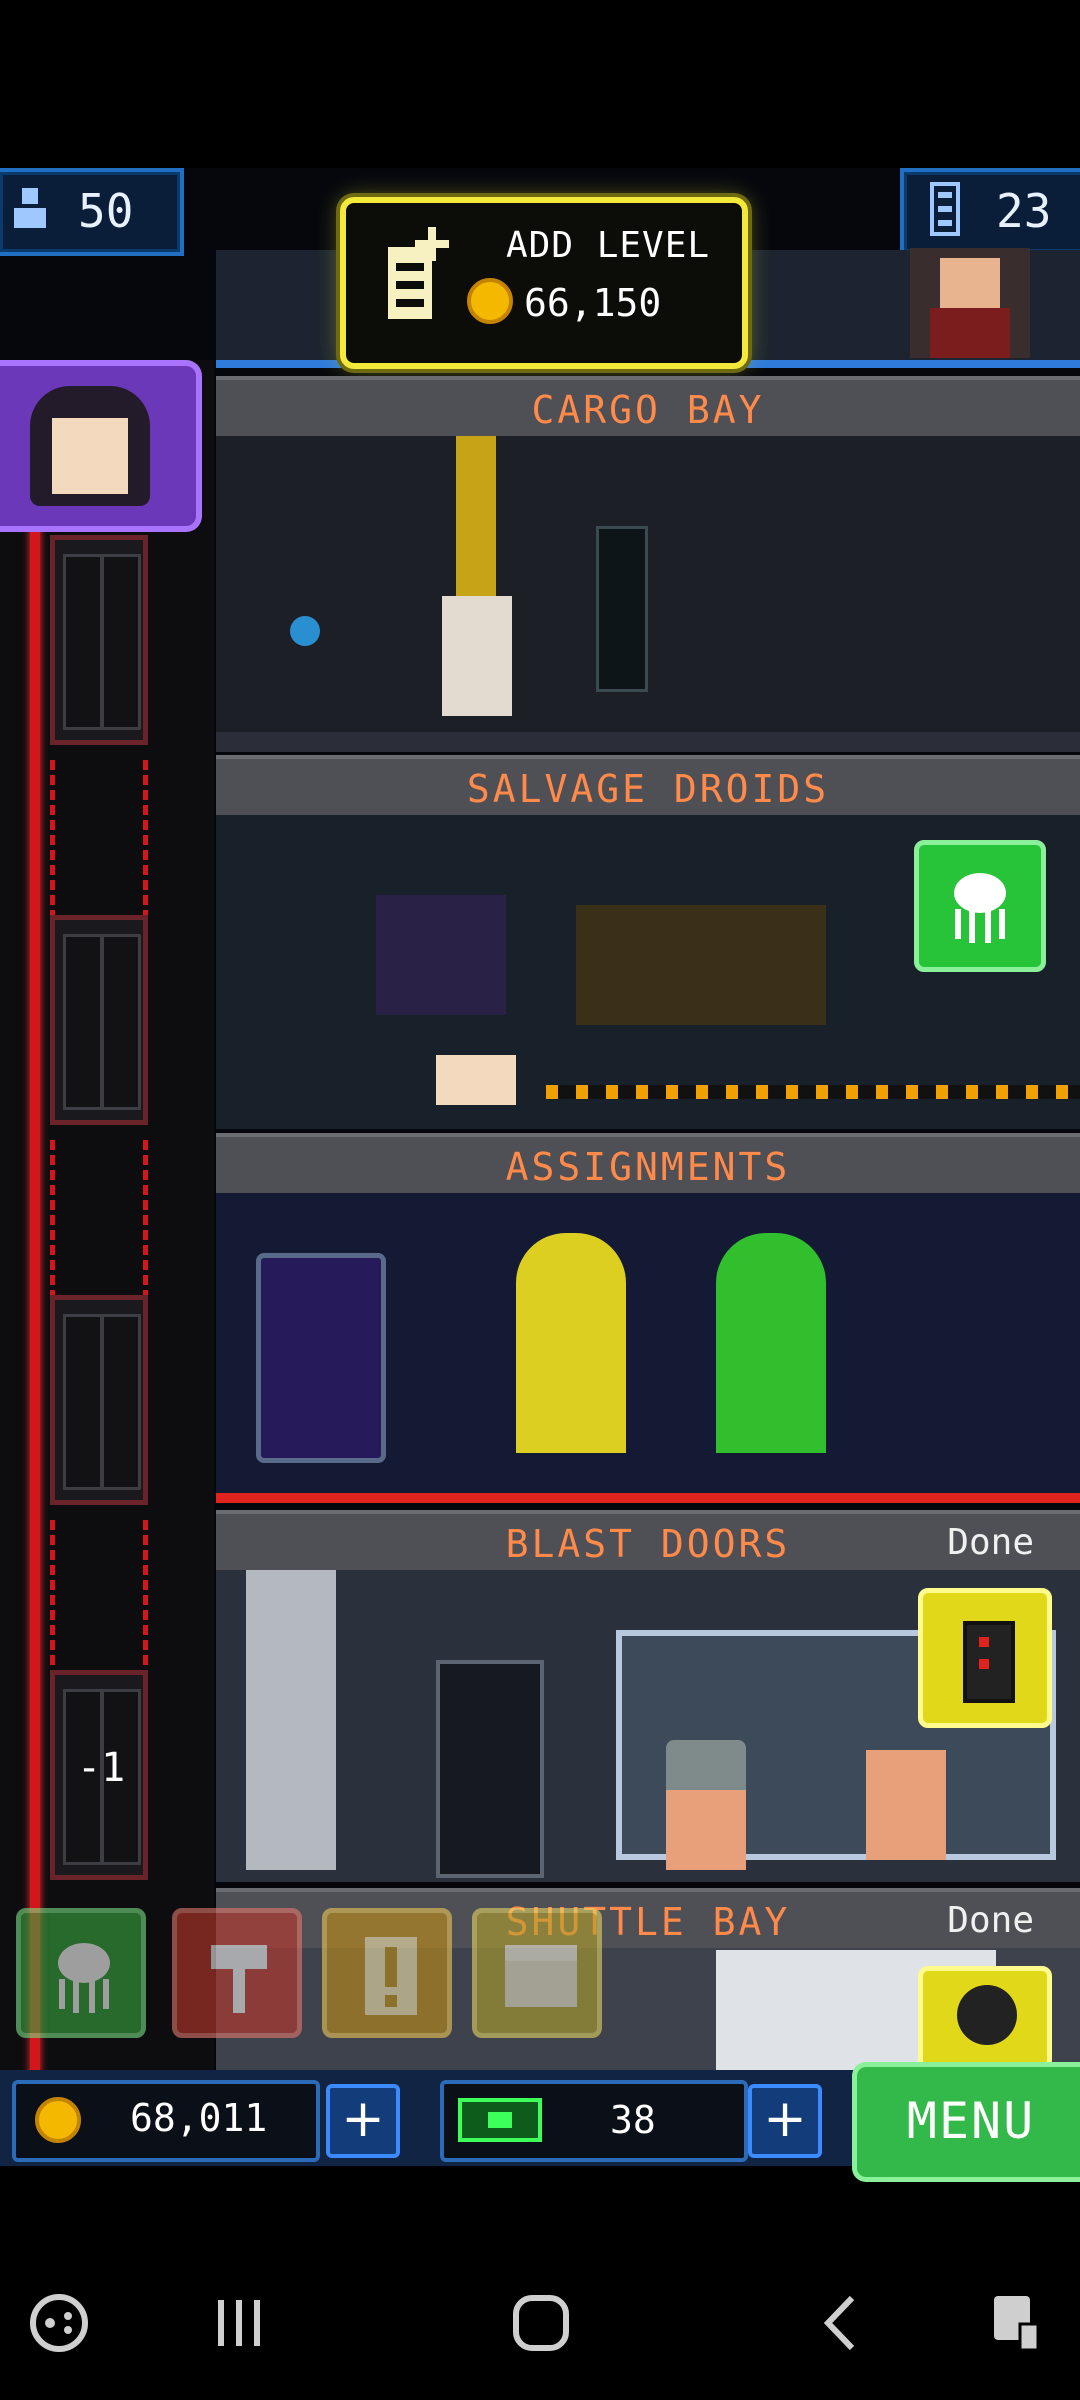 The image size is (1080, 2400). I want to click on alert-action-button, so click(387, 1973).